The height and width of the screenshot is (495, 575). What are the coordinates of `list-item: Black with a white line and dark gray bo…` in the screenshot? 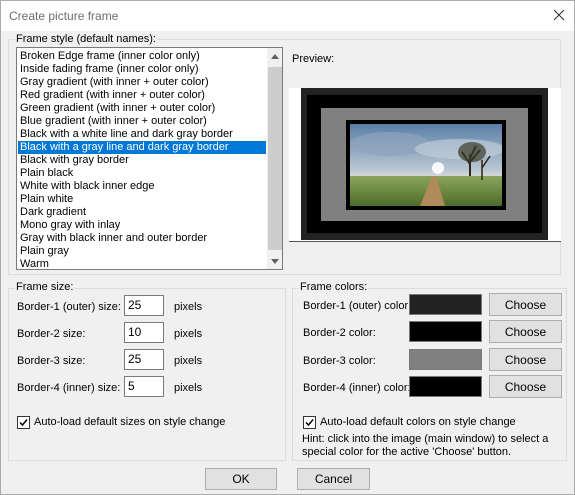 It's located at (142, 134).